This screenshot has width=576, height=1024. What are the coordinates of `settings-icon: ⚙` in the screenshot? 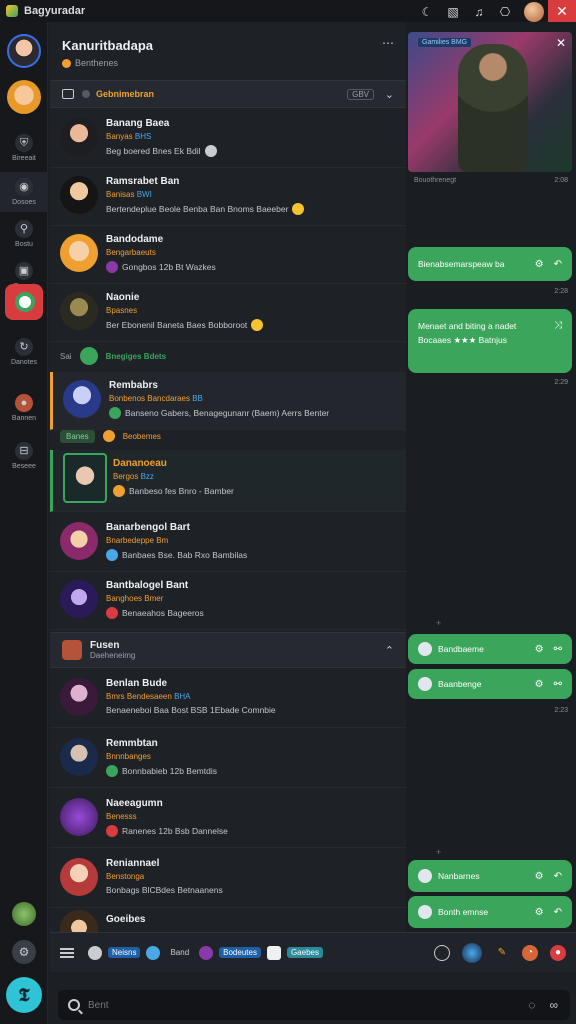 It's located at (24, 952).